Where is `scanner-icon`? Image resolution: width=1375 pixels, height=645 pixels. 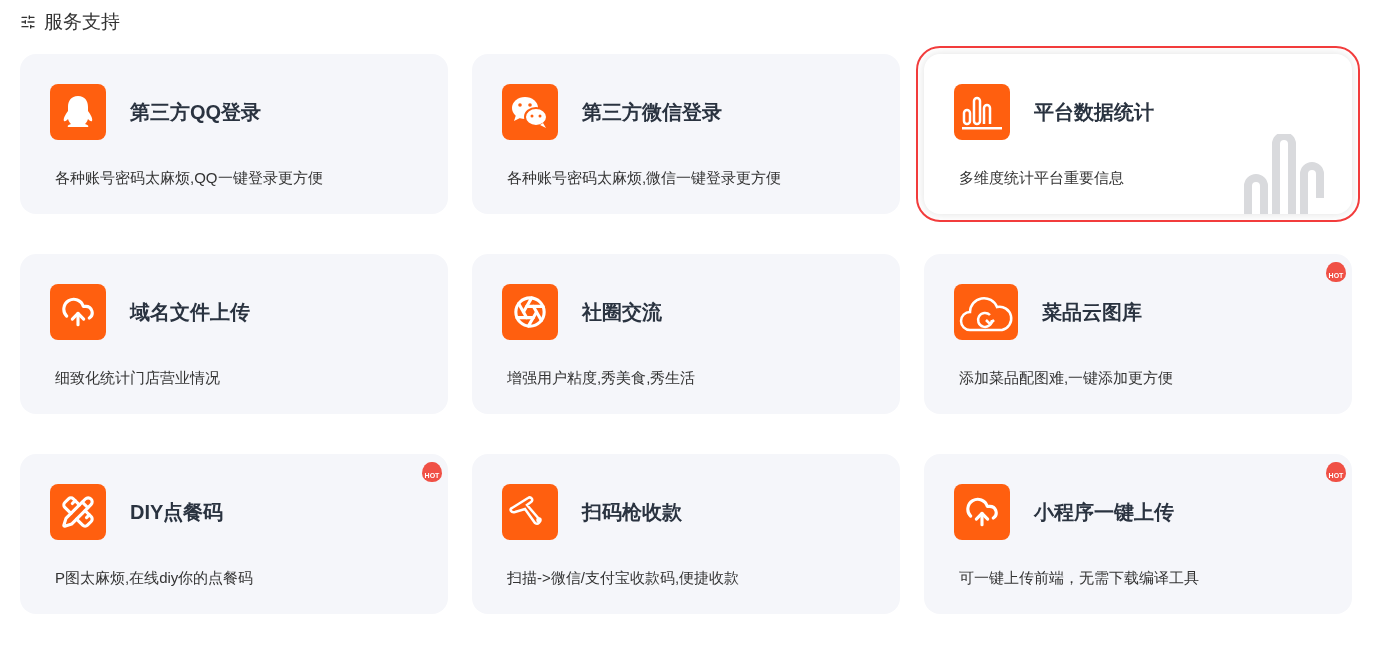 scanner-icon is located at coordinates (530, 512).